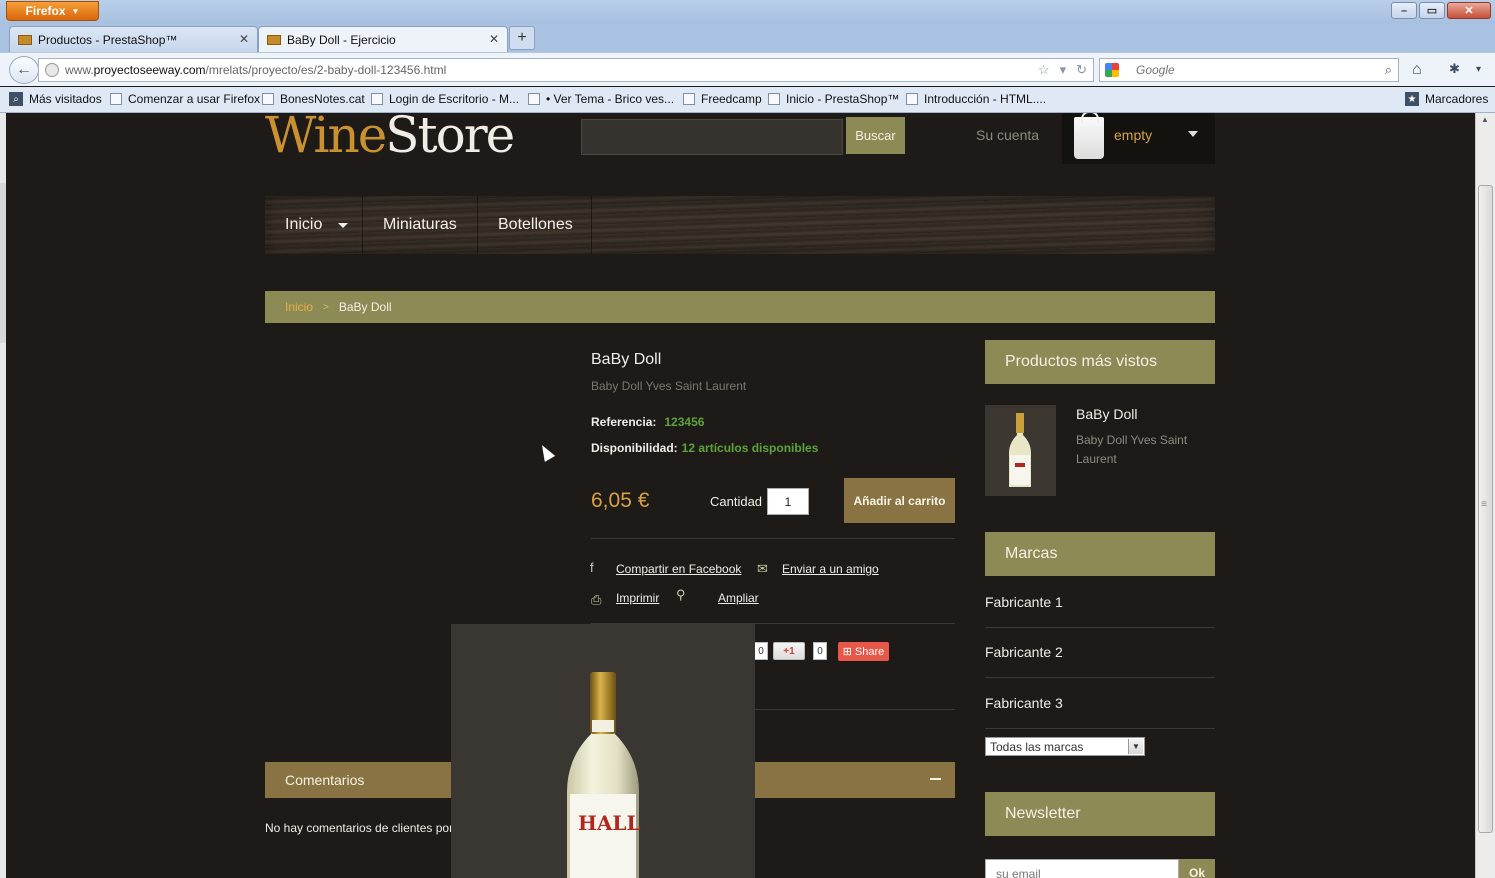 Image resolution: width=1495 pixels, height=878 pixels. I want to click on newsletter-header: Newsletter, so click(1100, 814).